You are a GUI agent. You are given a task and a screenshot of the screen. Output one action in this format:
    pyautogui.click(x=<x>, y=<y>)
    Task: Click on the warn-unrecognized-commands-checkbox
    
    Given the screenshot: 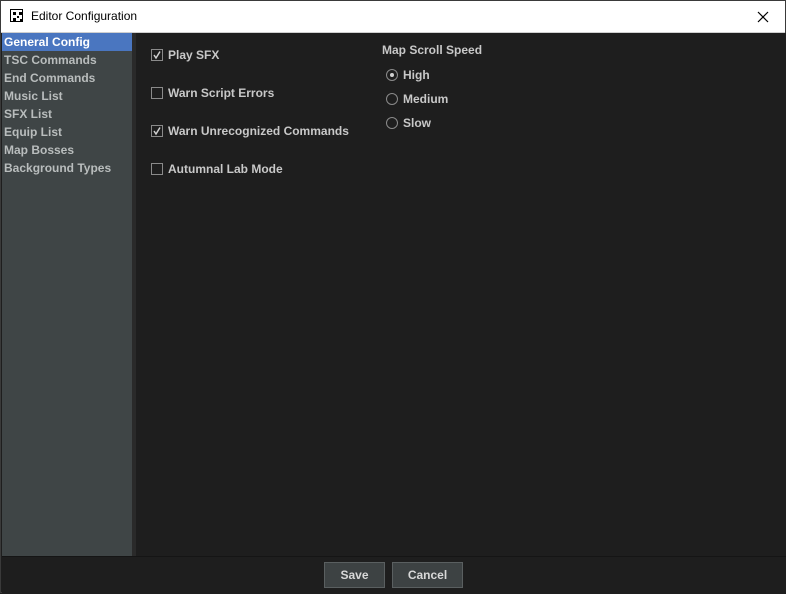 What is the action you would take?
    pyautogui.click(x=157, y=131)
    